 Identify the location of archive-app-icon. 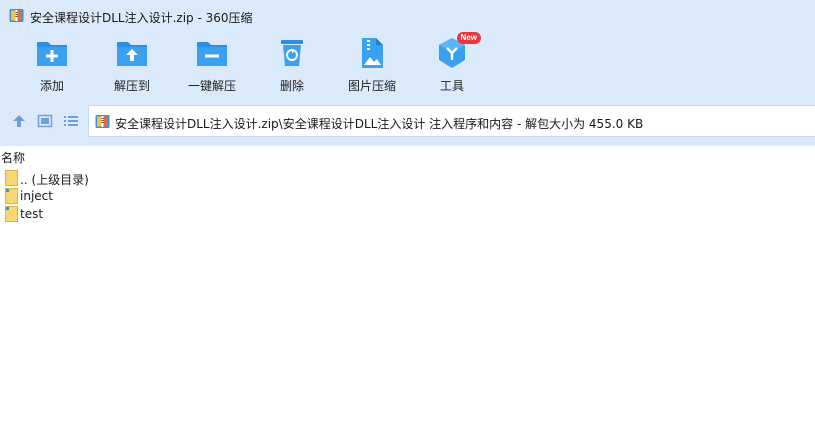
(16, 15).